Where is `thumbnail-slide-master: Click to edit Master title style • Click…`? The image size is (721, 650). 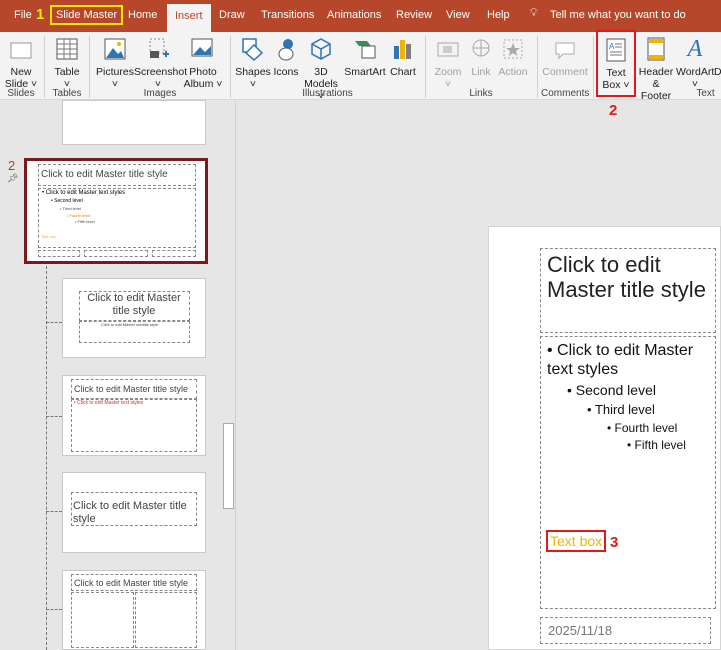
thumbnail-slide-master: Click to edit Master title style • Click… is located at coordinates (116, 211).